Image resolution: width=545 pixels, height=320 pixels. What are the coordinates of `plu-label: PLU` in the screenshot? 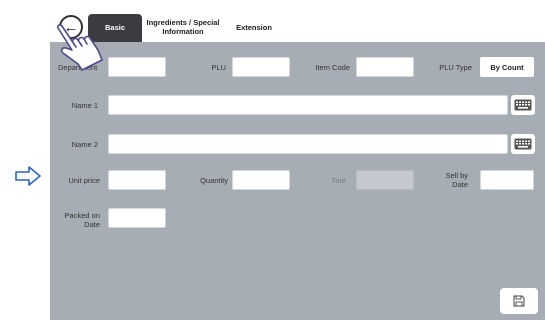 It's located at (218, 67).